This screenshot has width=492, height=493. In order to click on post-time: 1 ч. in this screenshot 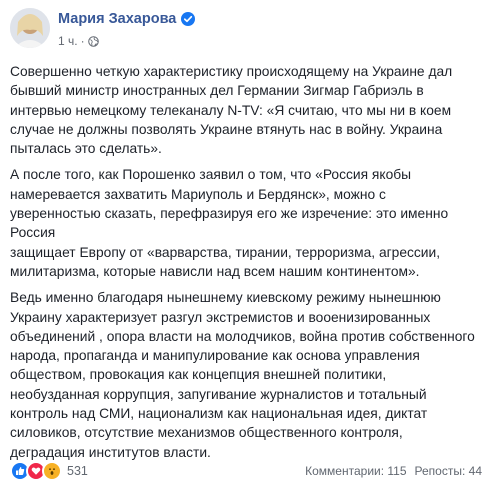, I will do `click(68, 41)`.